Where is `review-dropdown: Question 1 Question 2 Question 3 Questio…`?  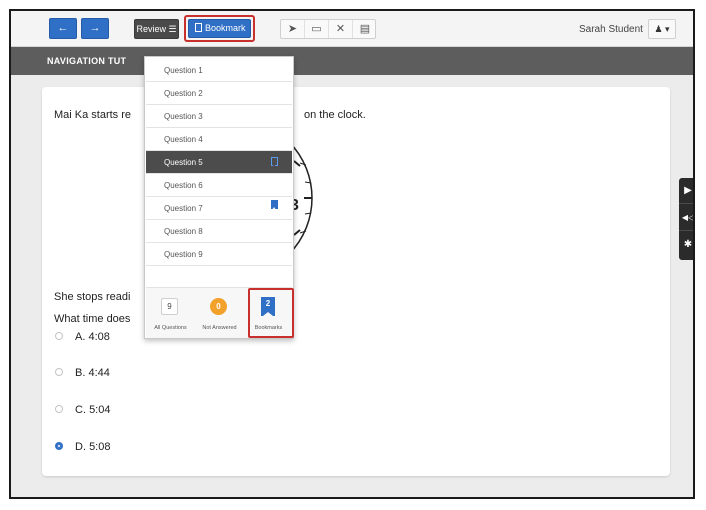 review-dropdown: Question 1 Question 2 Question 3 Questio… is located at coordinates (219, 197).